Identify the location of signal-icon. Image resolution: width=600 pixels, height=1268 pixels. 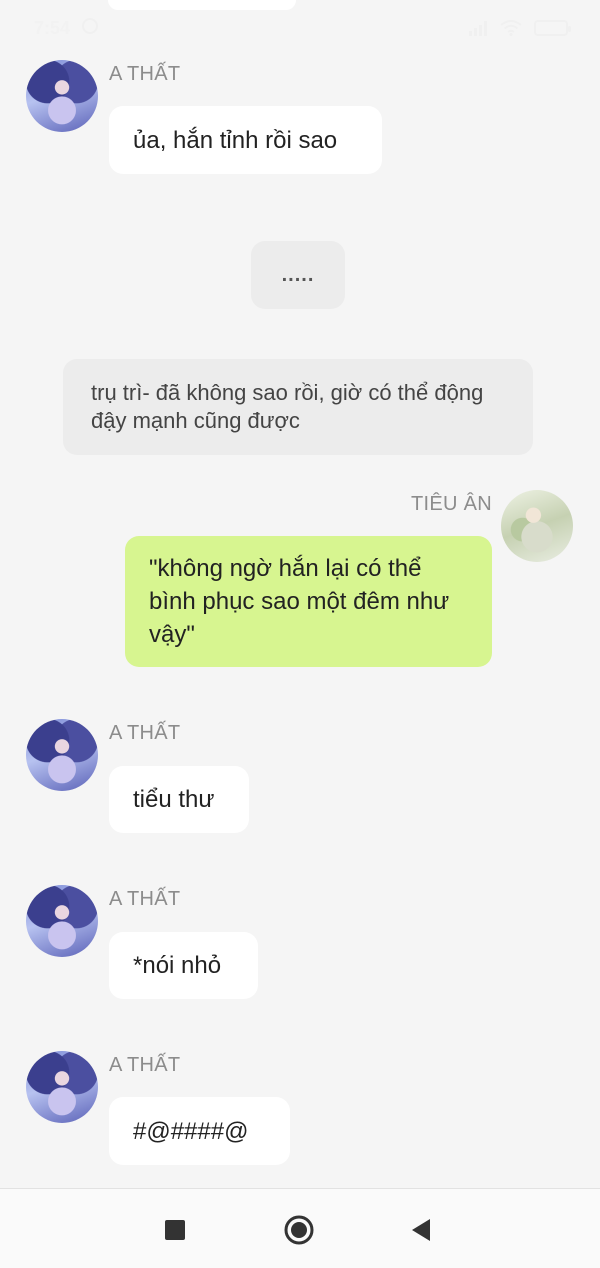
(478, 28).